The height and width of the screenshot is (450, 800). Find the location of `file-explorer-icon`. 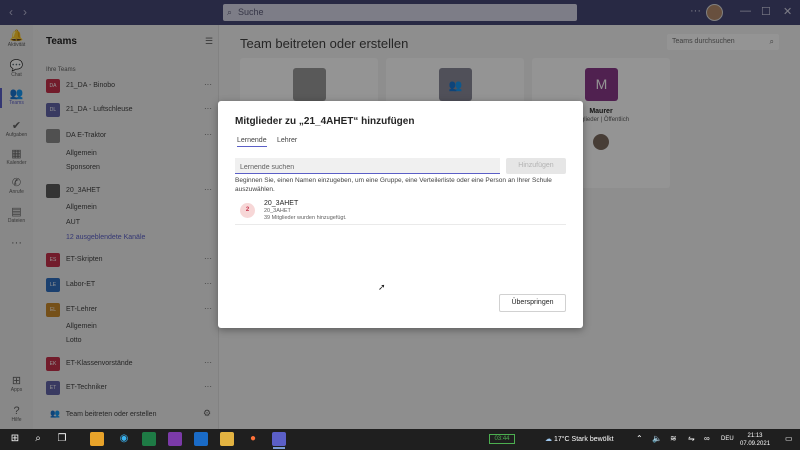

file-explorer-icon is located at coordinates (227, 439).